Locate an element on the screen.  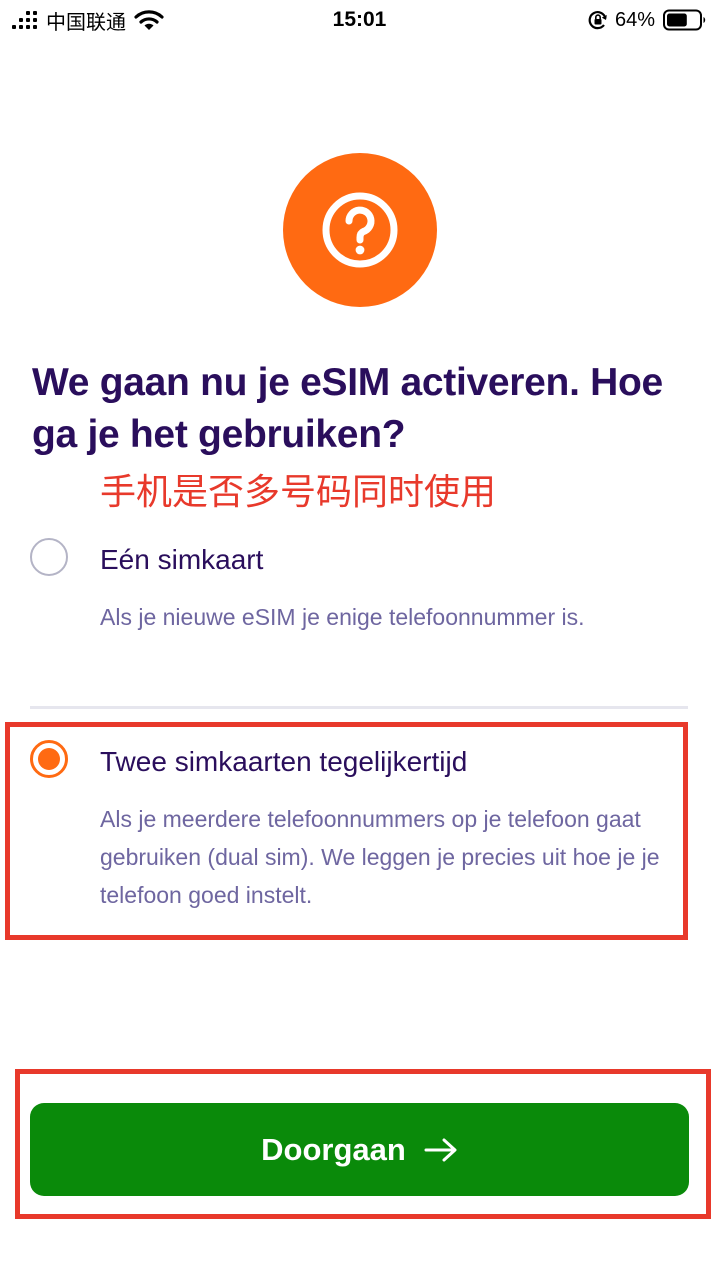
question-mark-icon is located at coordinates (360, 230).